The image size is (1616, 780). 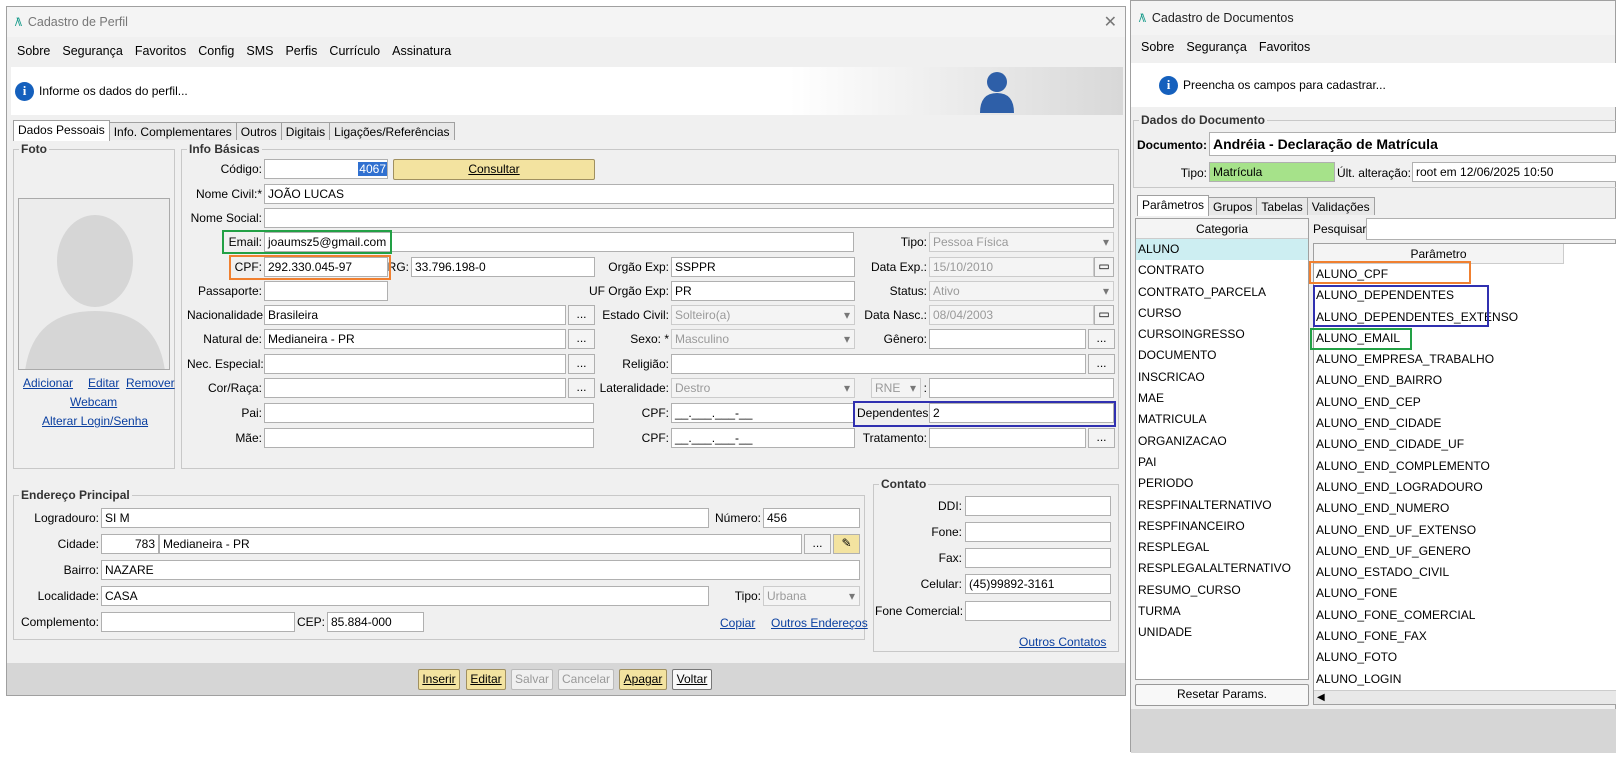 I want to click on categoria-item: CONTRATO_PARCELA, so click(x=1222, y=292).